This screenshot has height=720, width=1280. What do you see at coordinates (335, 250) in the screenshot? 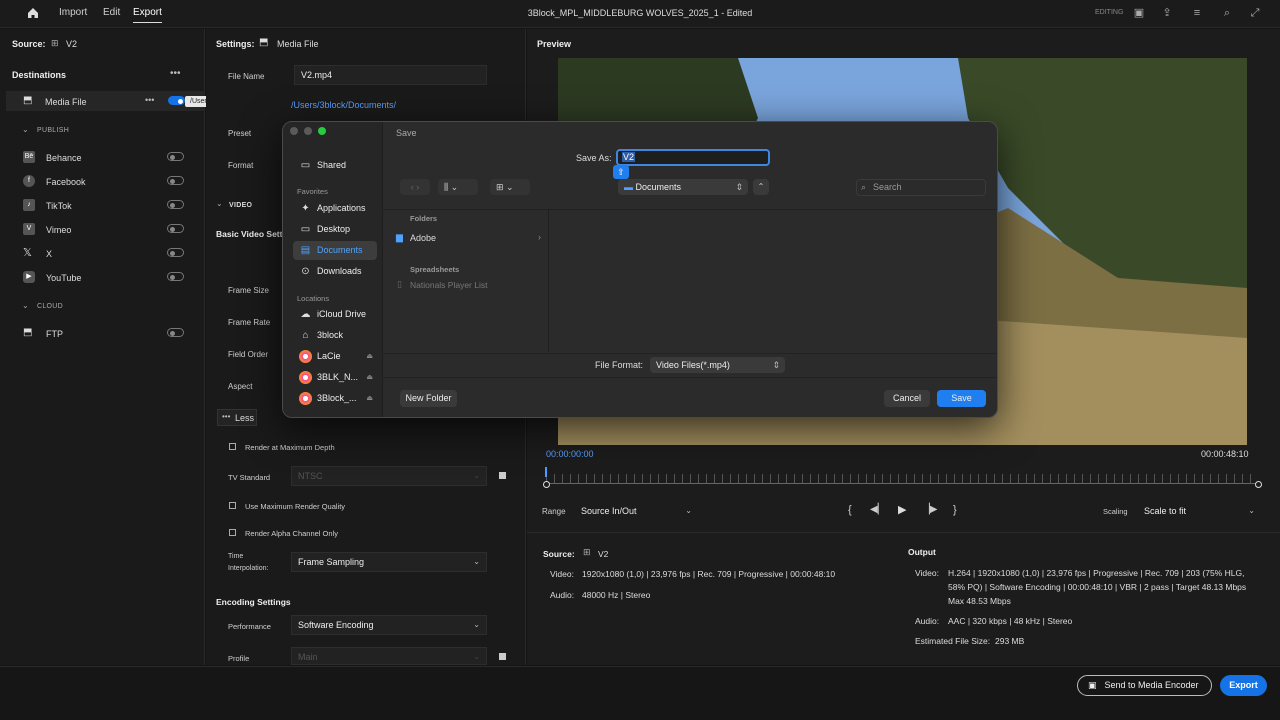
I see `sidebar-documents: ▤ Documents` at bounding box center [335, 250].